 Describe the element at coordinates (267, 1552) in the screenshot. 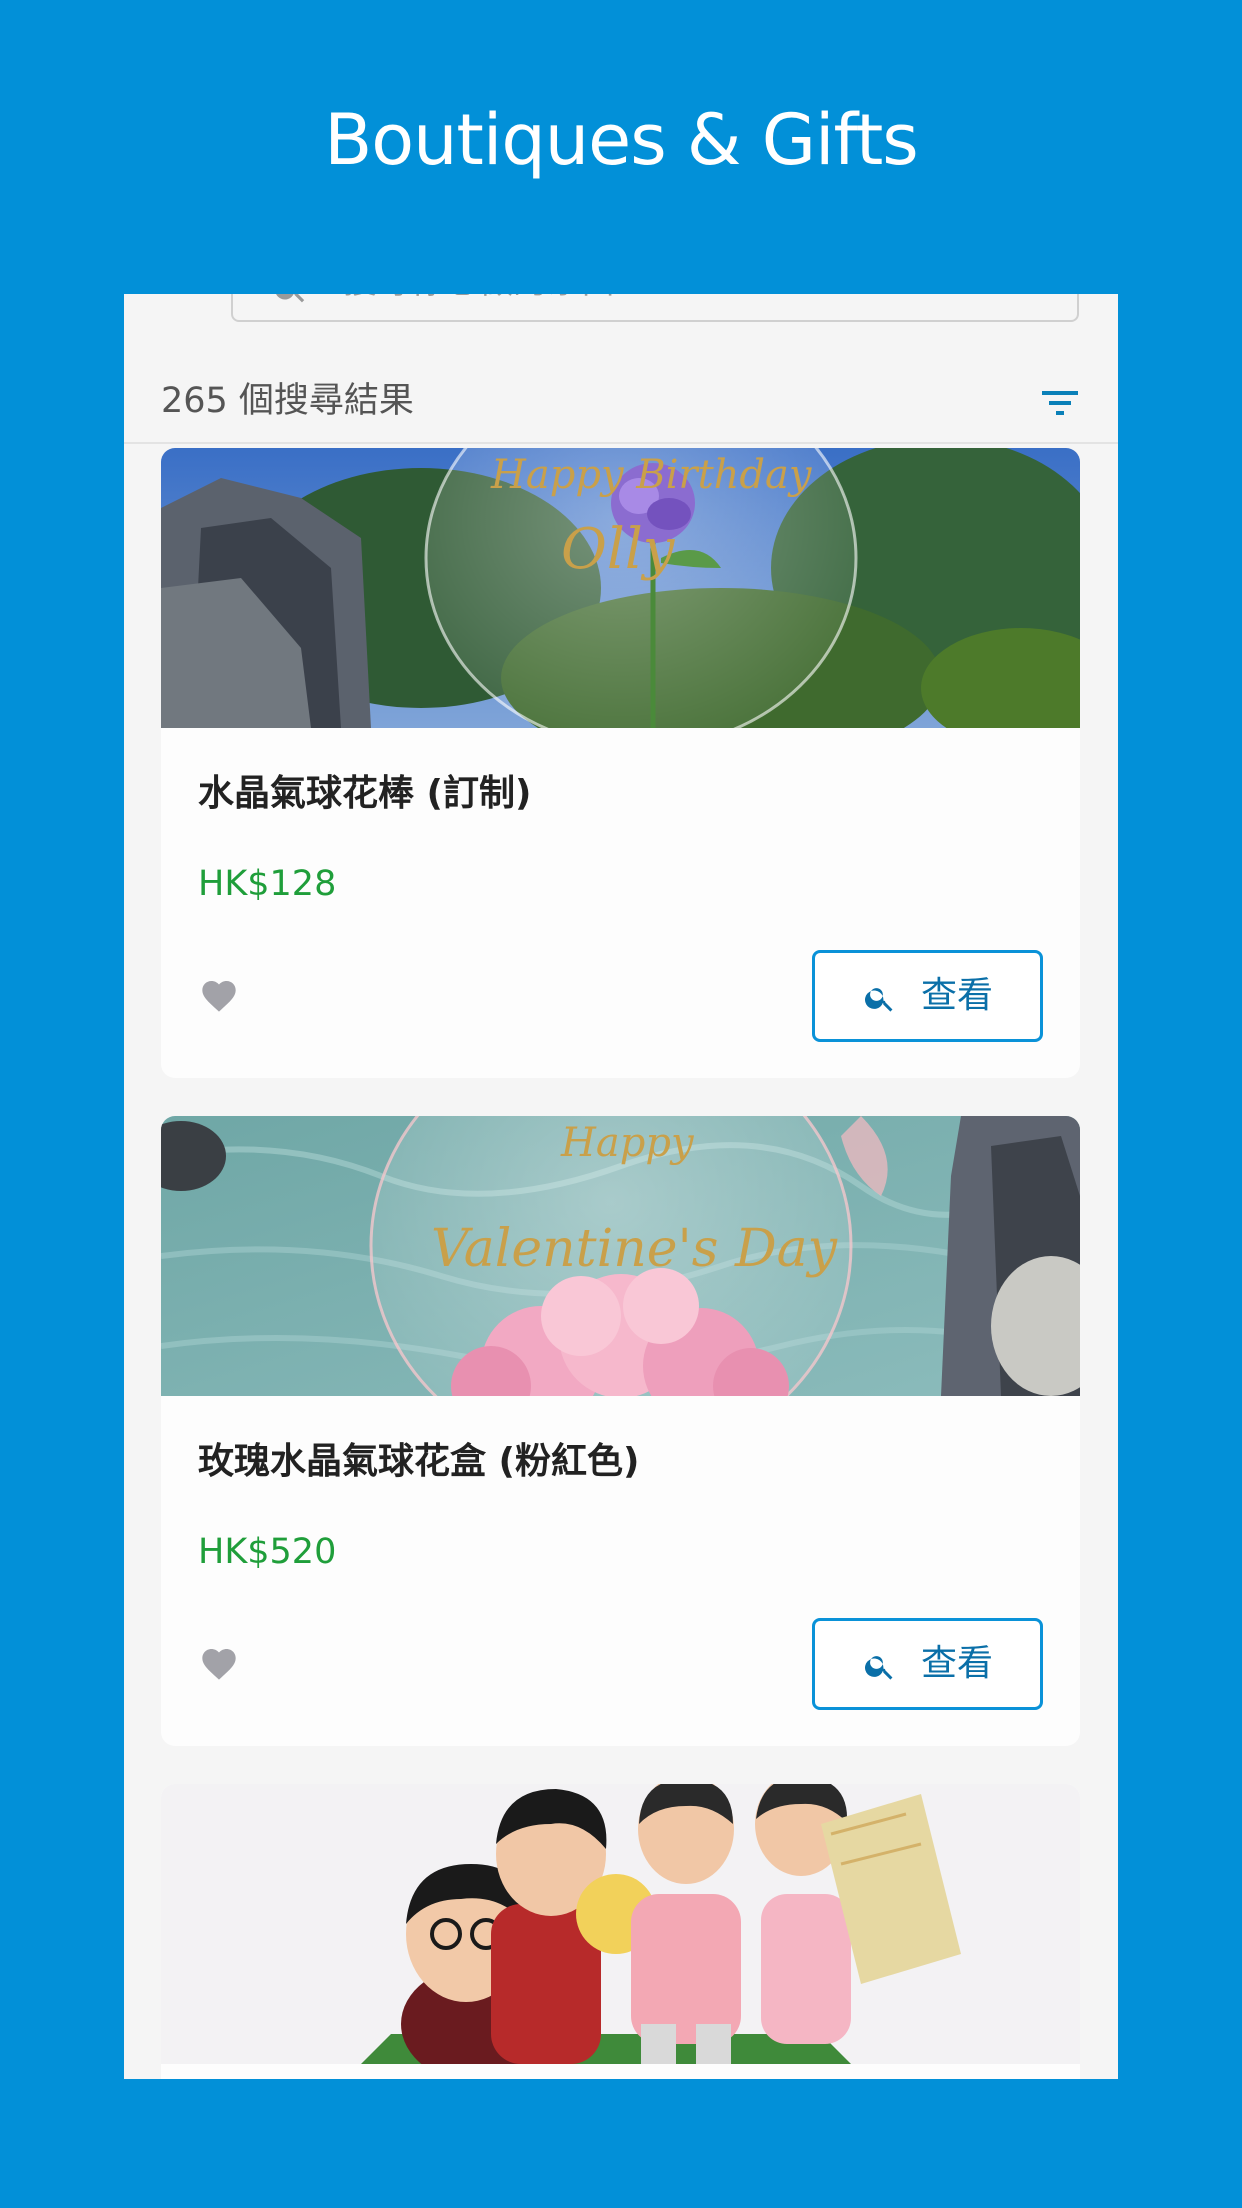

I see `product-price: HK$520` at that location.